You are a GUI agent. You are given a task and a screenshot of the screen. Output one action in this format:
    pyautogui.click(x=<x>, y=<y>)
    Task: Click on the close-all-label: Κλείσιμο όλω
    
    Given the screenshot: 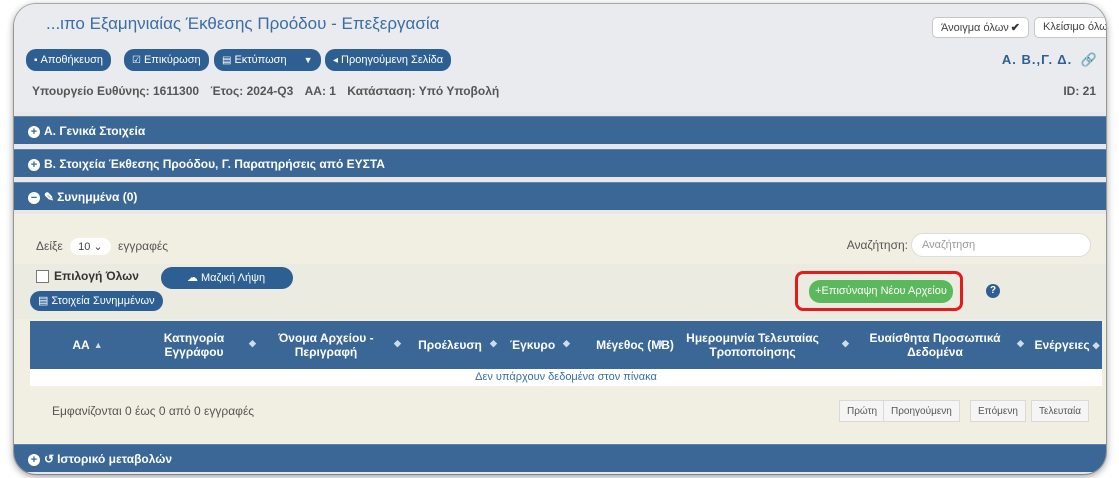 What is the action you would take?
    pyautogui.click(x=1074, y=27)
    